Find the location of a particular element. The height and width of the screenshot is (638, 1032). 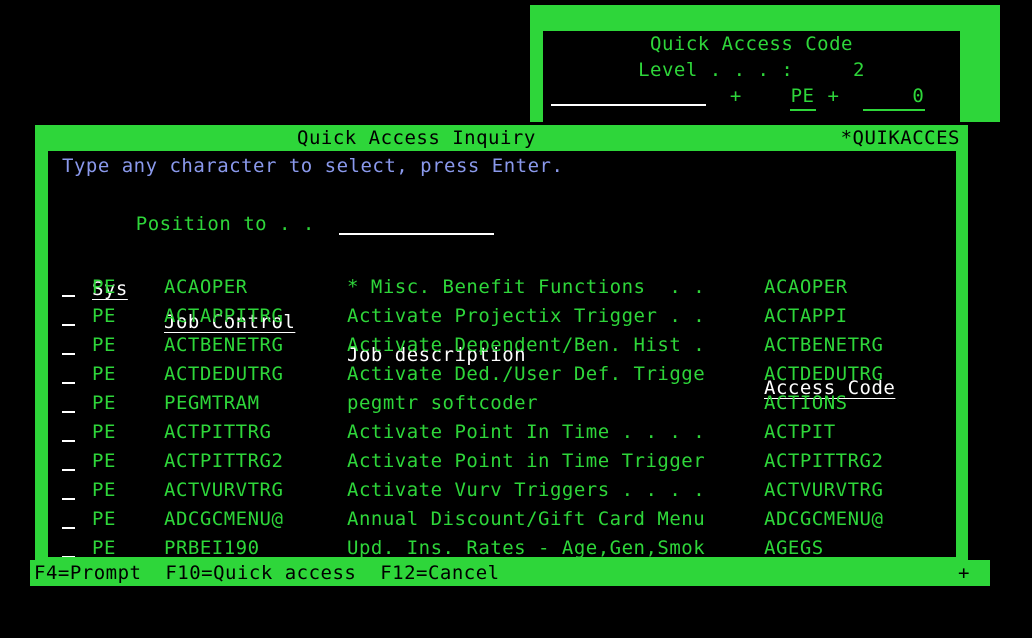

row-cell-job-control: ACAOPER is located at coordinates (206, 287).